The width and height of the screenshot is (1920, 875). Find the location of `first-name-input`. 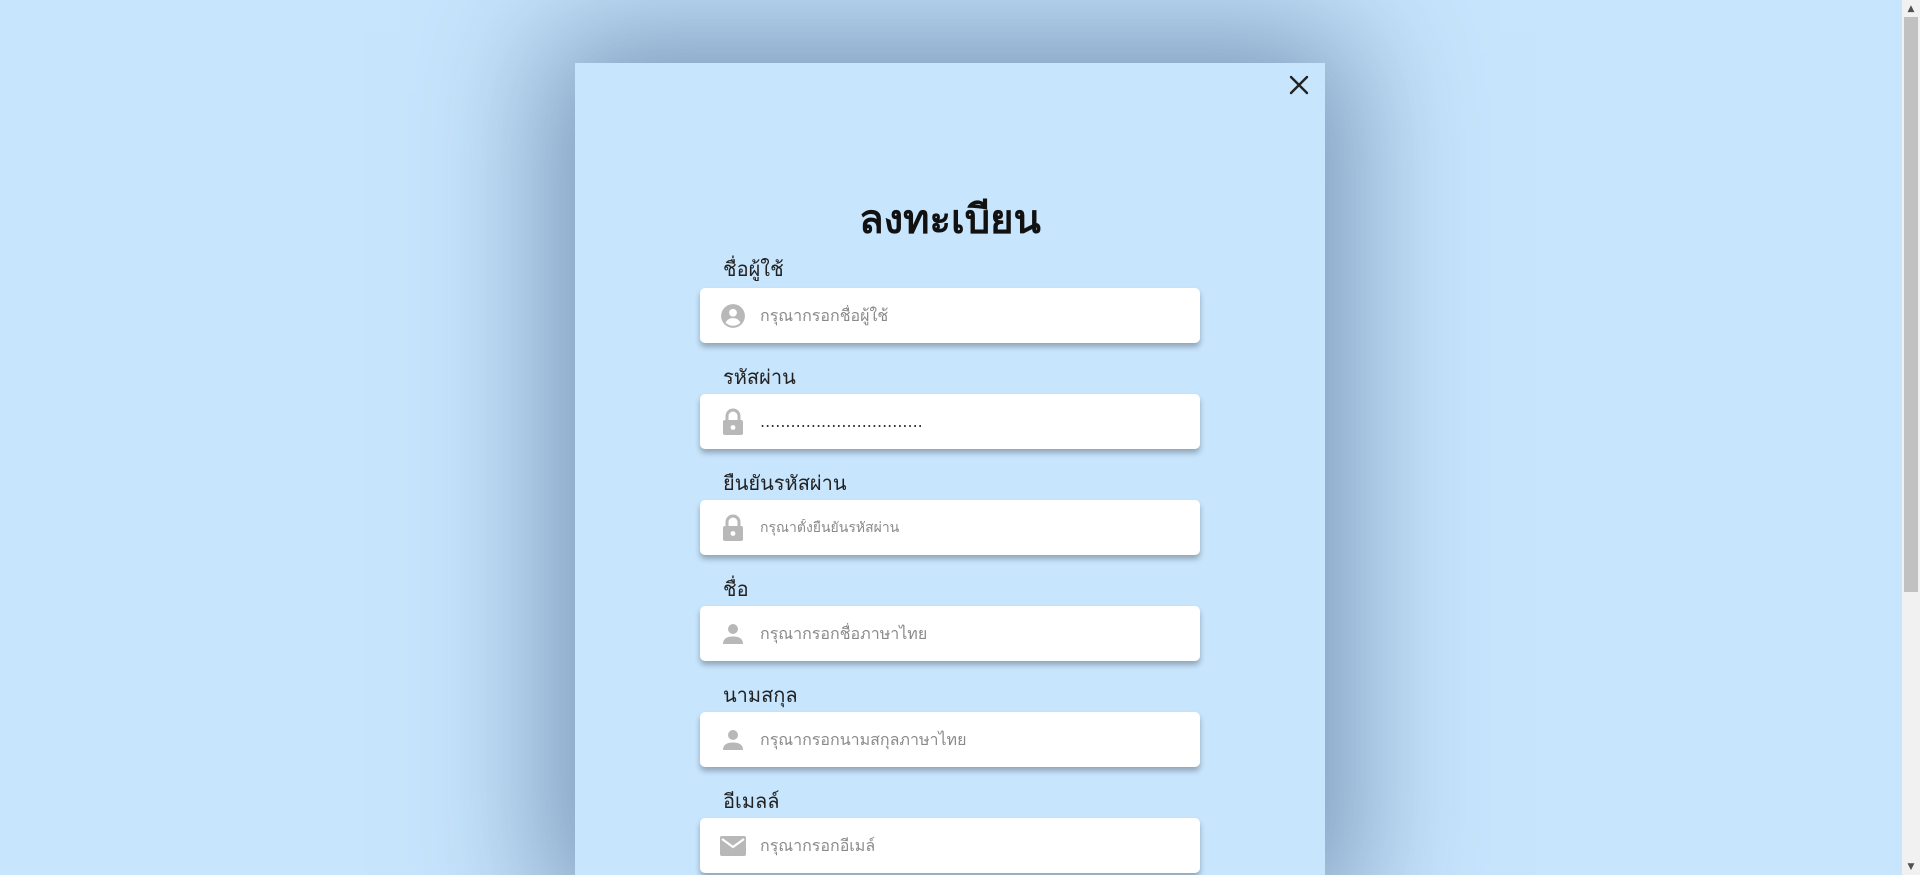

first-name-input is located at coordinates (970, 633).